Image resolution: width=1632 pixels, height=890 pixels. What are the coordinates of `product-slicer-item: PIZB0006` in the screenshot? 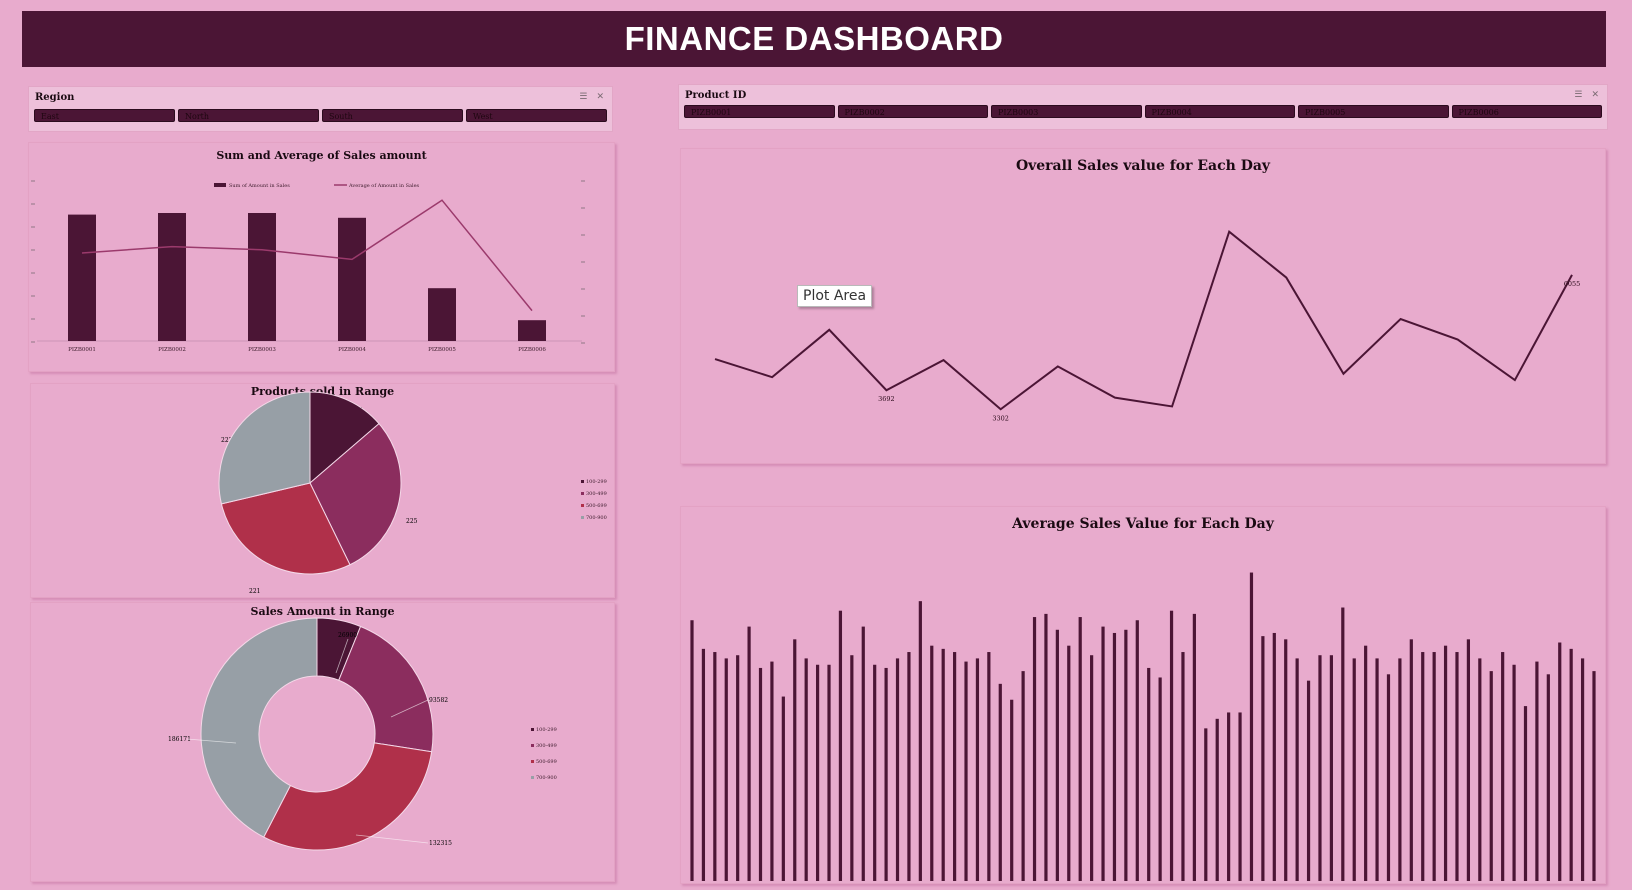 It's located at (1526, 111).